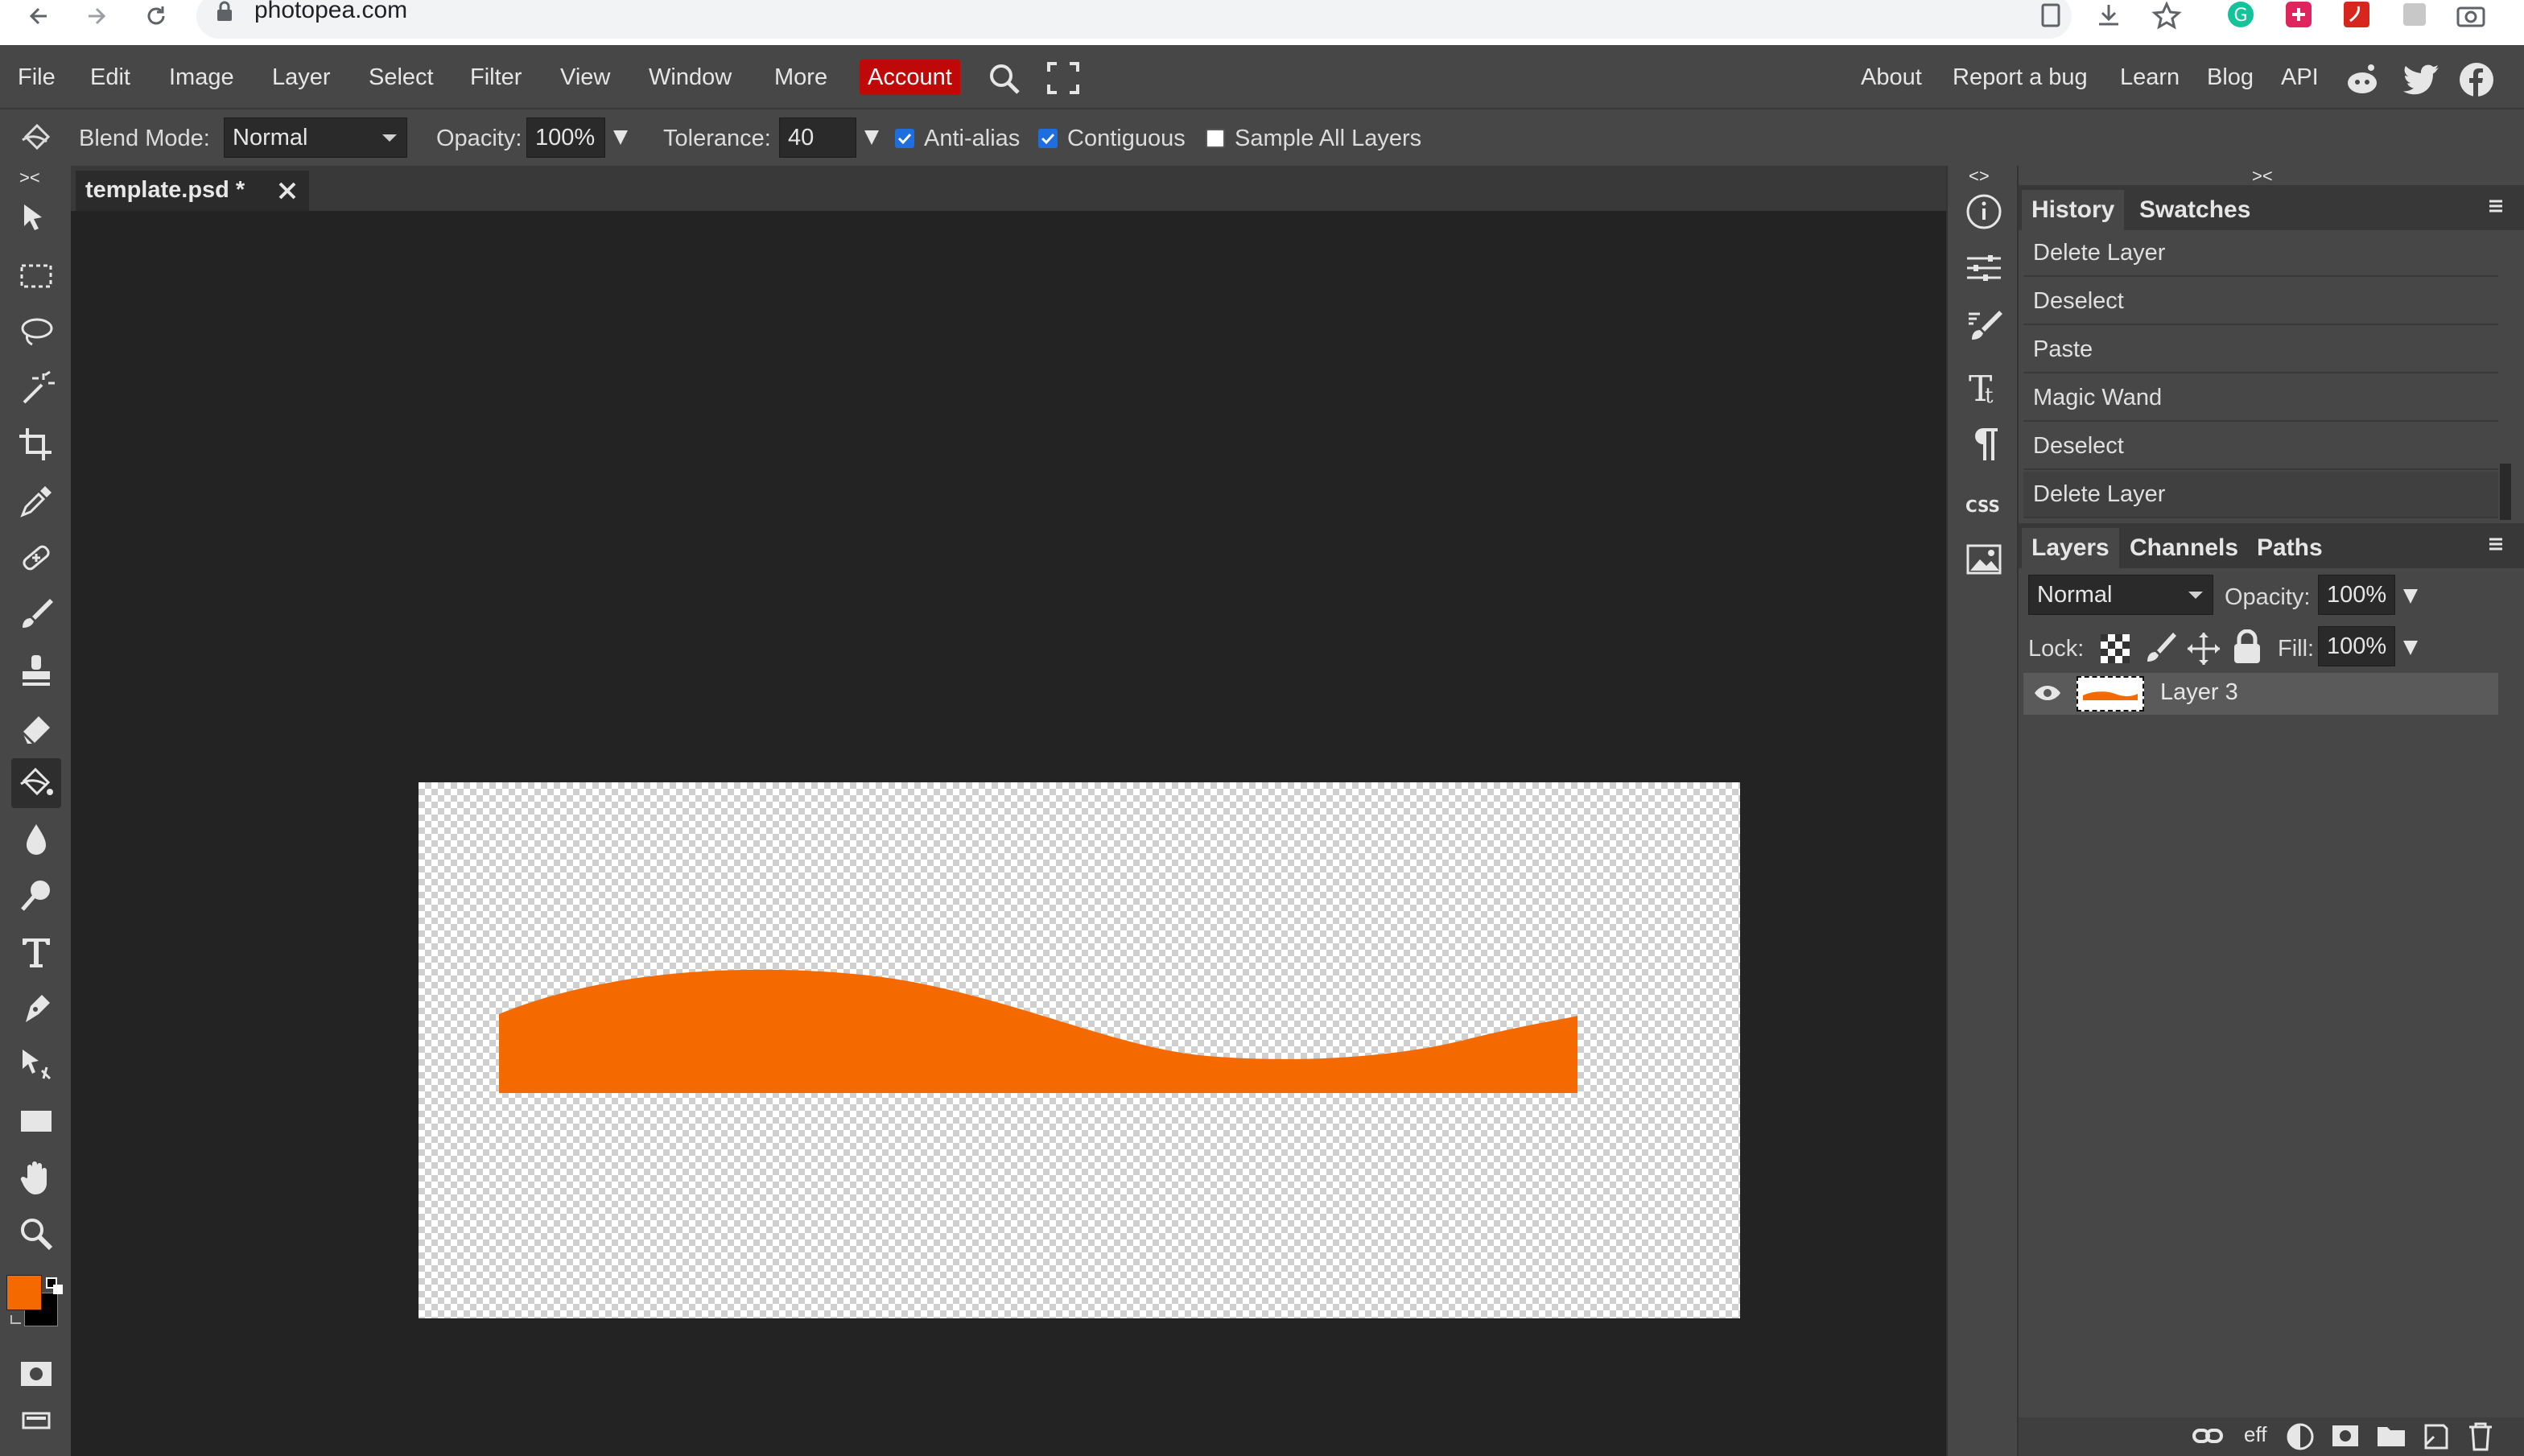 This screenshot has width=2524, height=1456. Describe the element at coordinates (2300, 77) in the screenshot. I see `link-api: API` at that location.